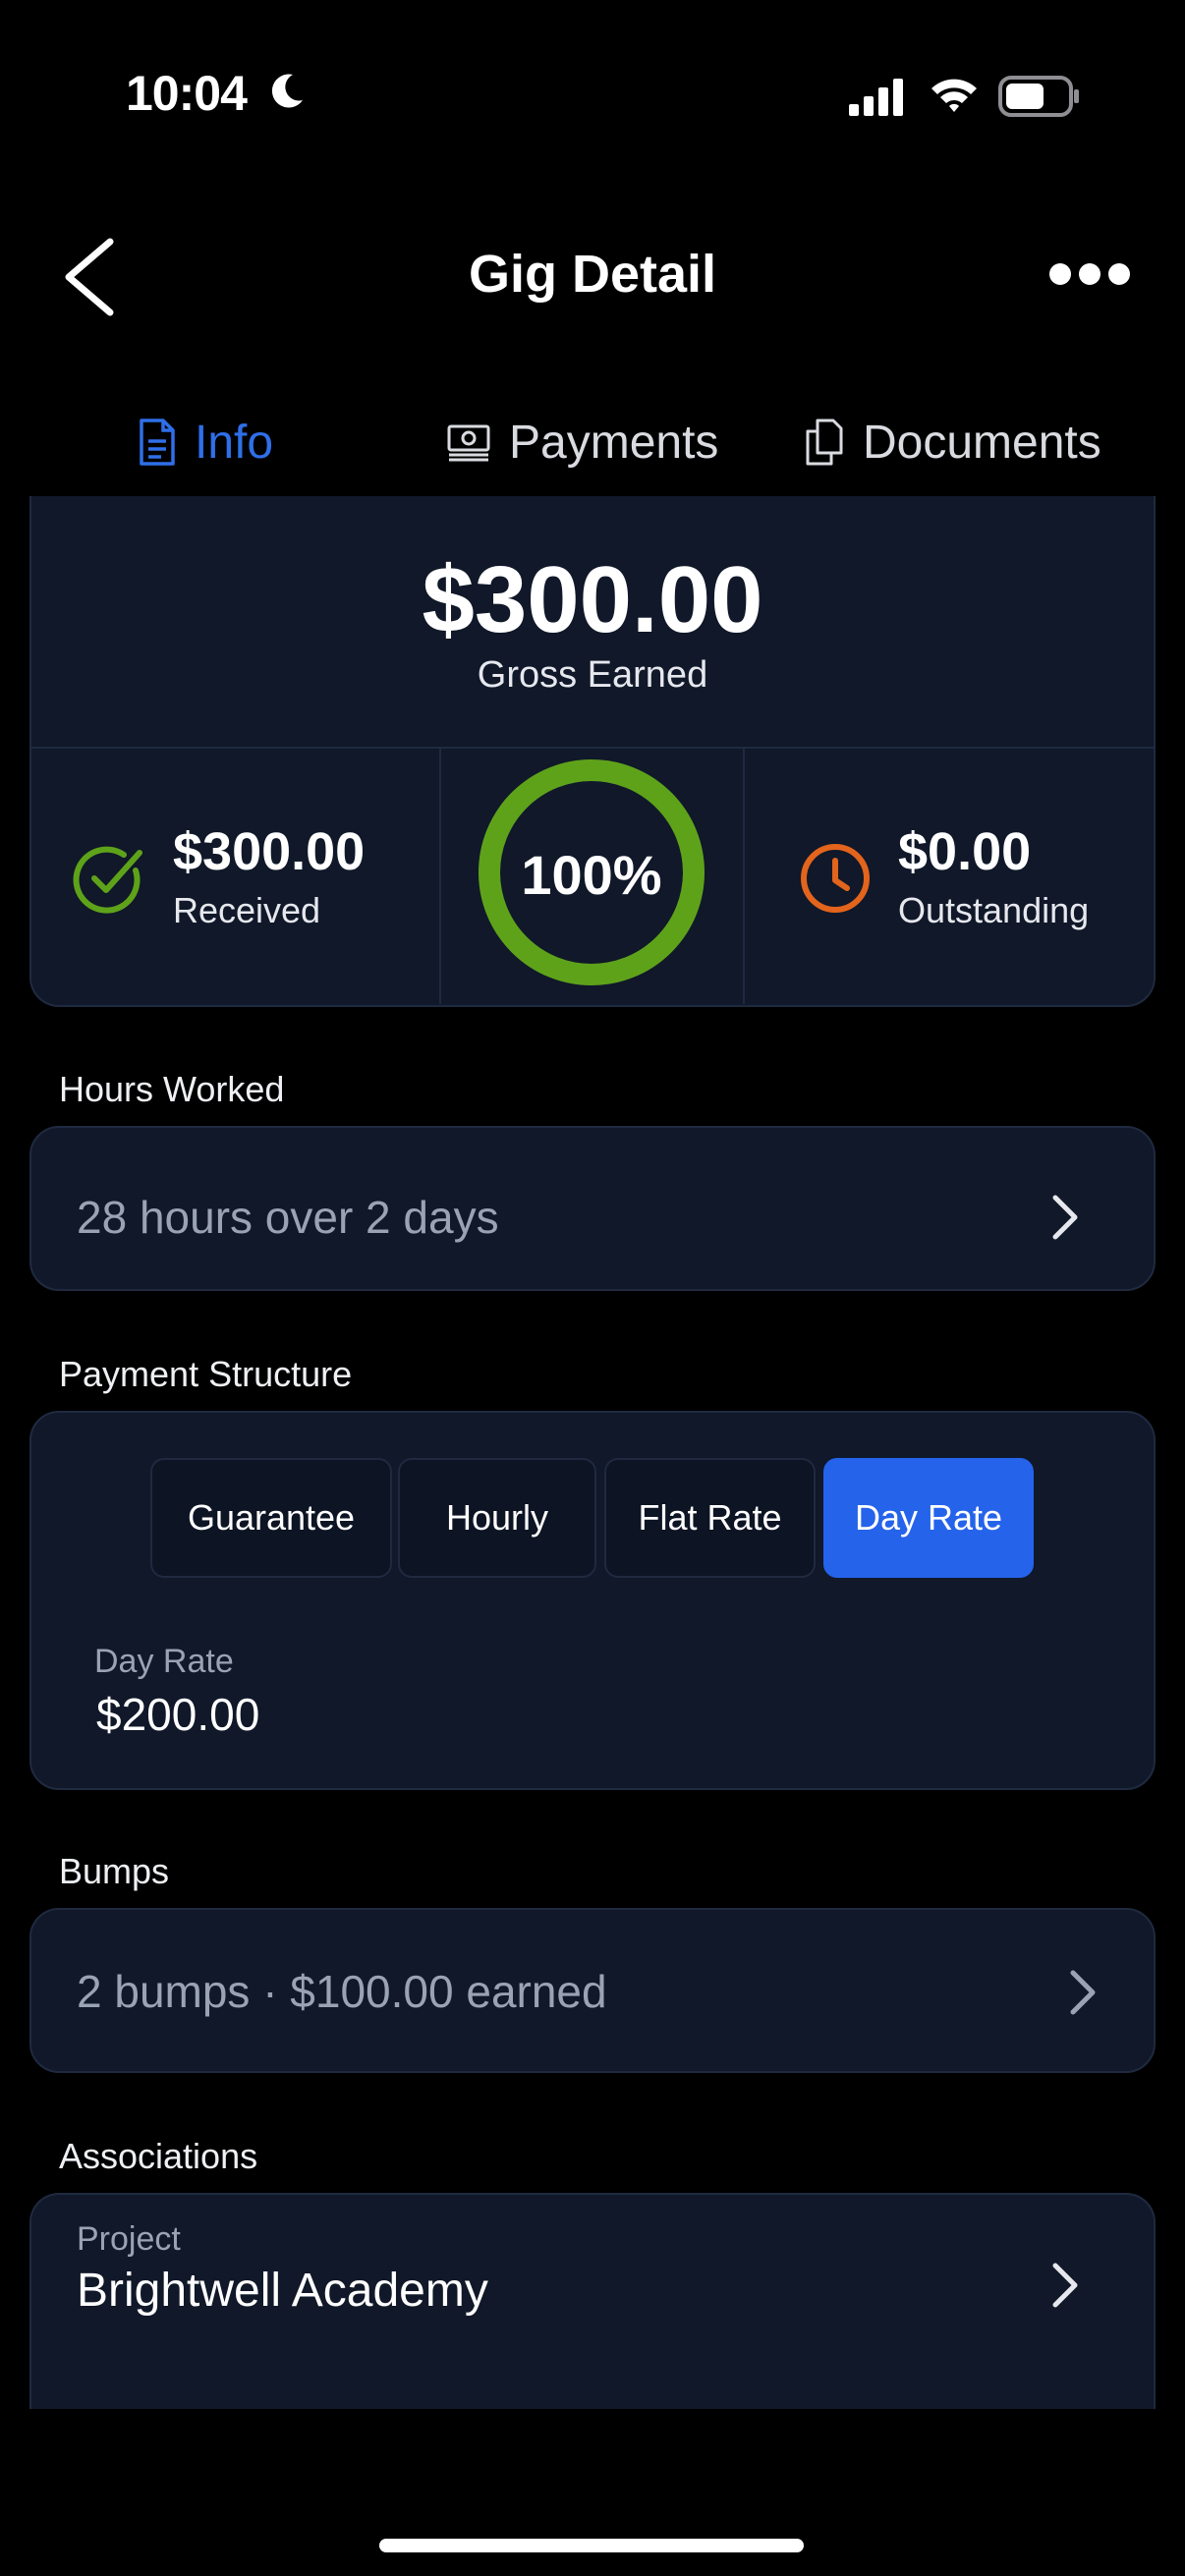  What do you see at coordinates (469, 443) in the screenshot?
I see `cash-icon` at bounding box center [469, 443].